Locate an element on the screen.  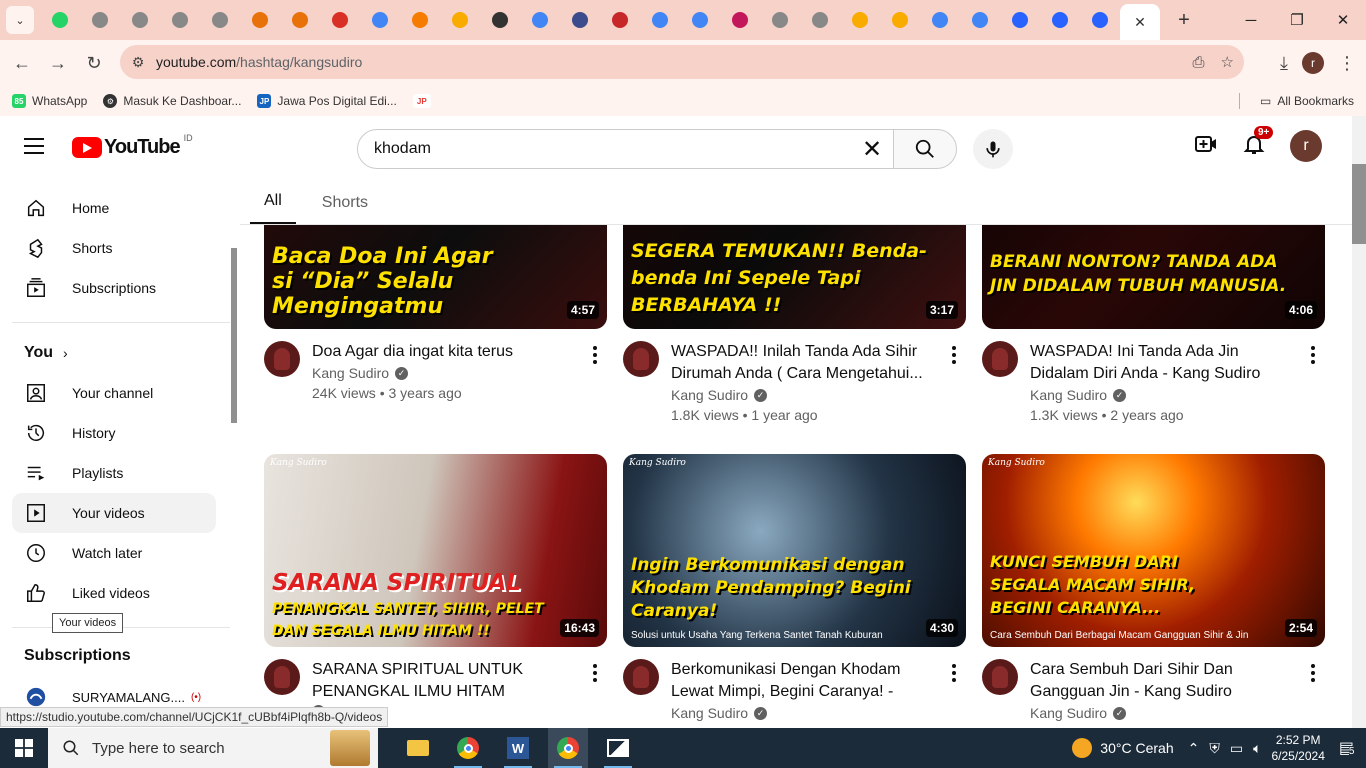
forward-button: → is located at coordinates (58, 63).